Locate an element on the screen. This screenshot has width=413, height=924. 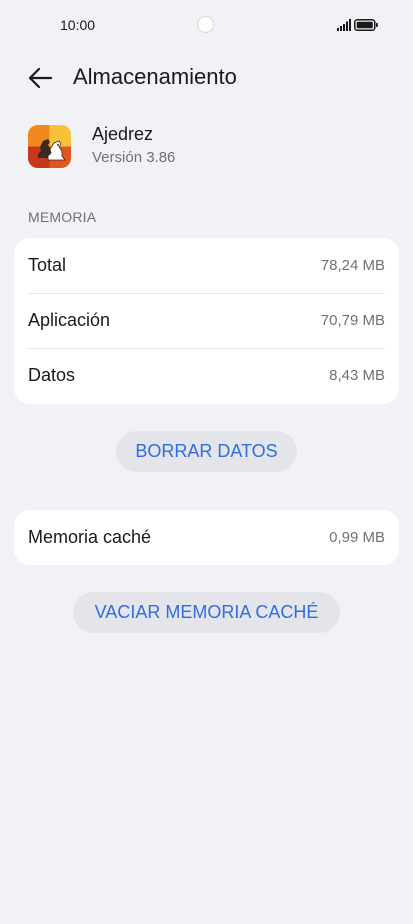
signal-icon is located at coordinates (344, 25).